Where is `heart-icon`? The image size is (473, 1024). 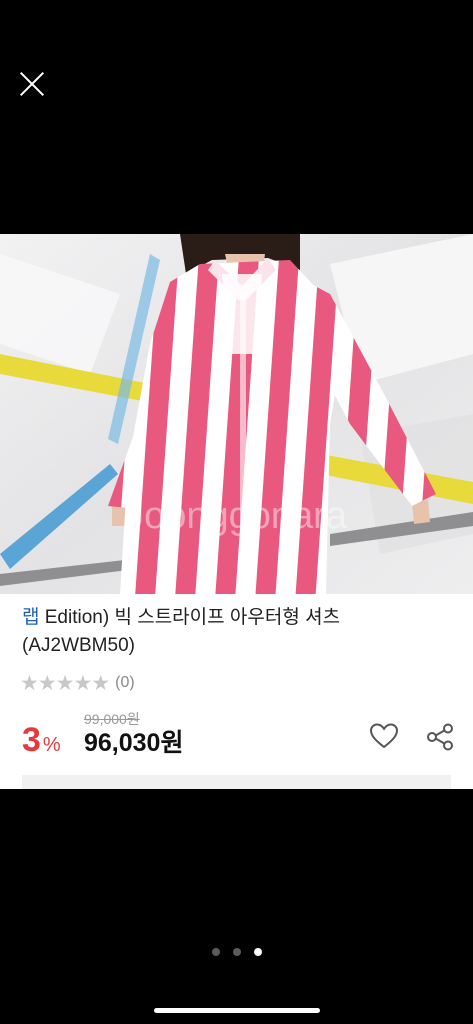 heart-icon is located at coordinates (384, 736).